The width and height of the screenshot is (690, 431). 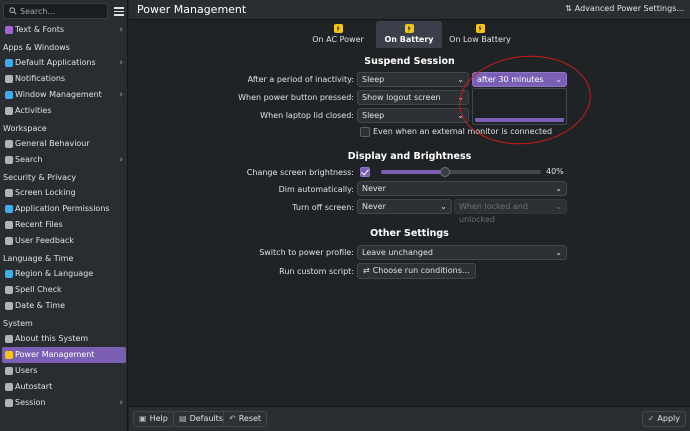 I want to click on tab-label: On AC Power, so click(x=338, y=39).